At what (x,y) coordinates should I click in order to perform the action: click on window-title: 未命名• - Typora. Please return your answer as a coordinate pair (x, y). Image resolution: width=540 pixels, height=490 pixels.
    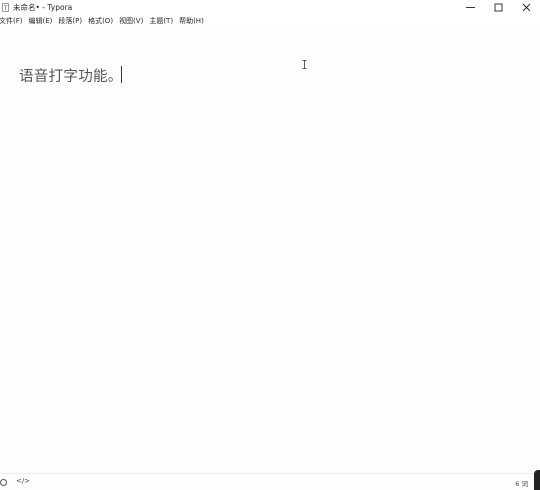
    Looking at the image, I should click on (43, 7).